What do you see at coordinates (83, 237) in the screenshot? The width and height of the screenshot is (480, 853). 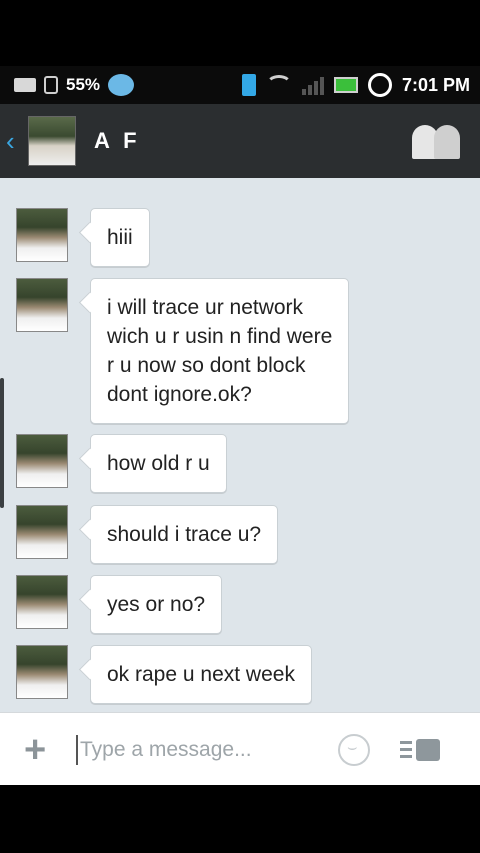 I see `message-row: hiii` at bounding box center [83, 237].